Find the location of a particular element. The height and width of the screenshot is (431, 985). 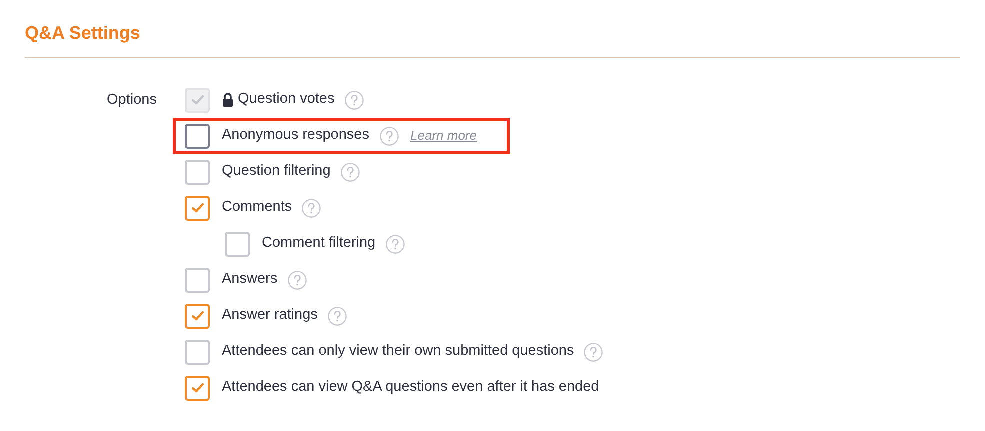

option-label: Comment filtering is located at coordinates (319, 244).